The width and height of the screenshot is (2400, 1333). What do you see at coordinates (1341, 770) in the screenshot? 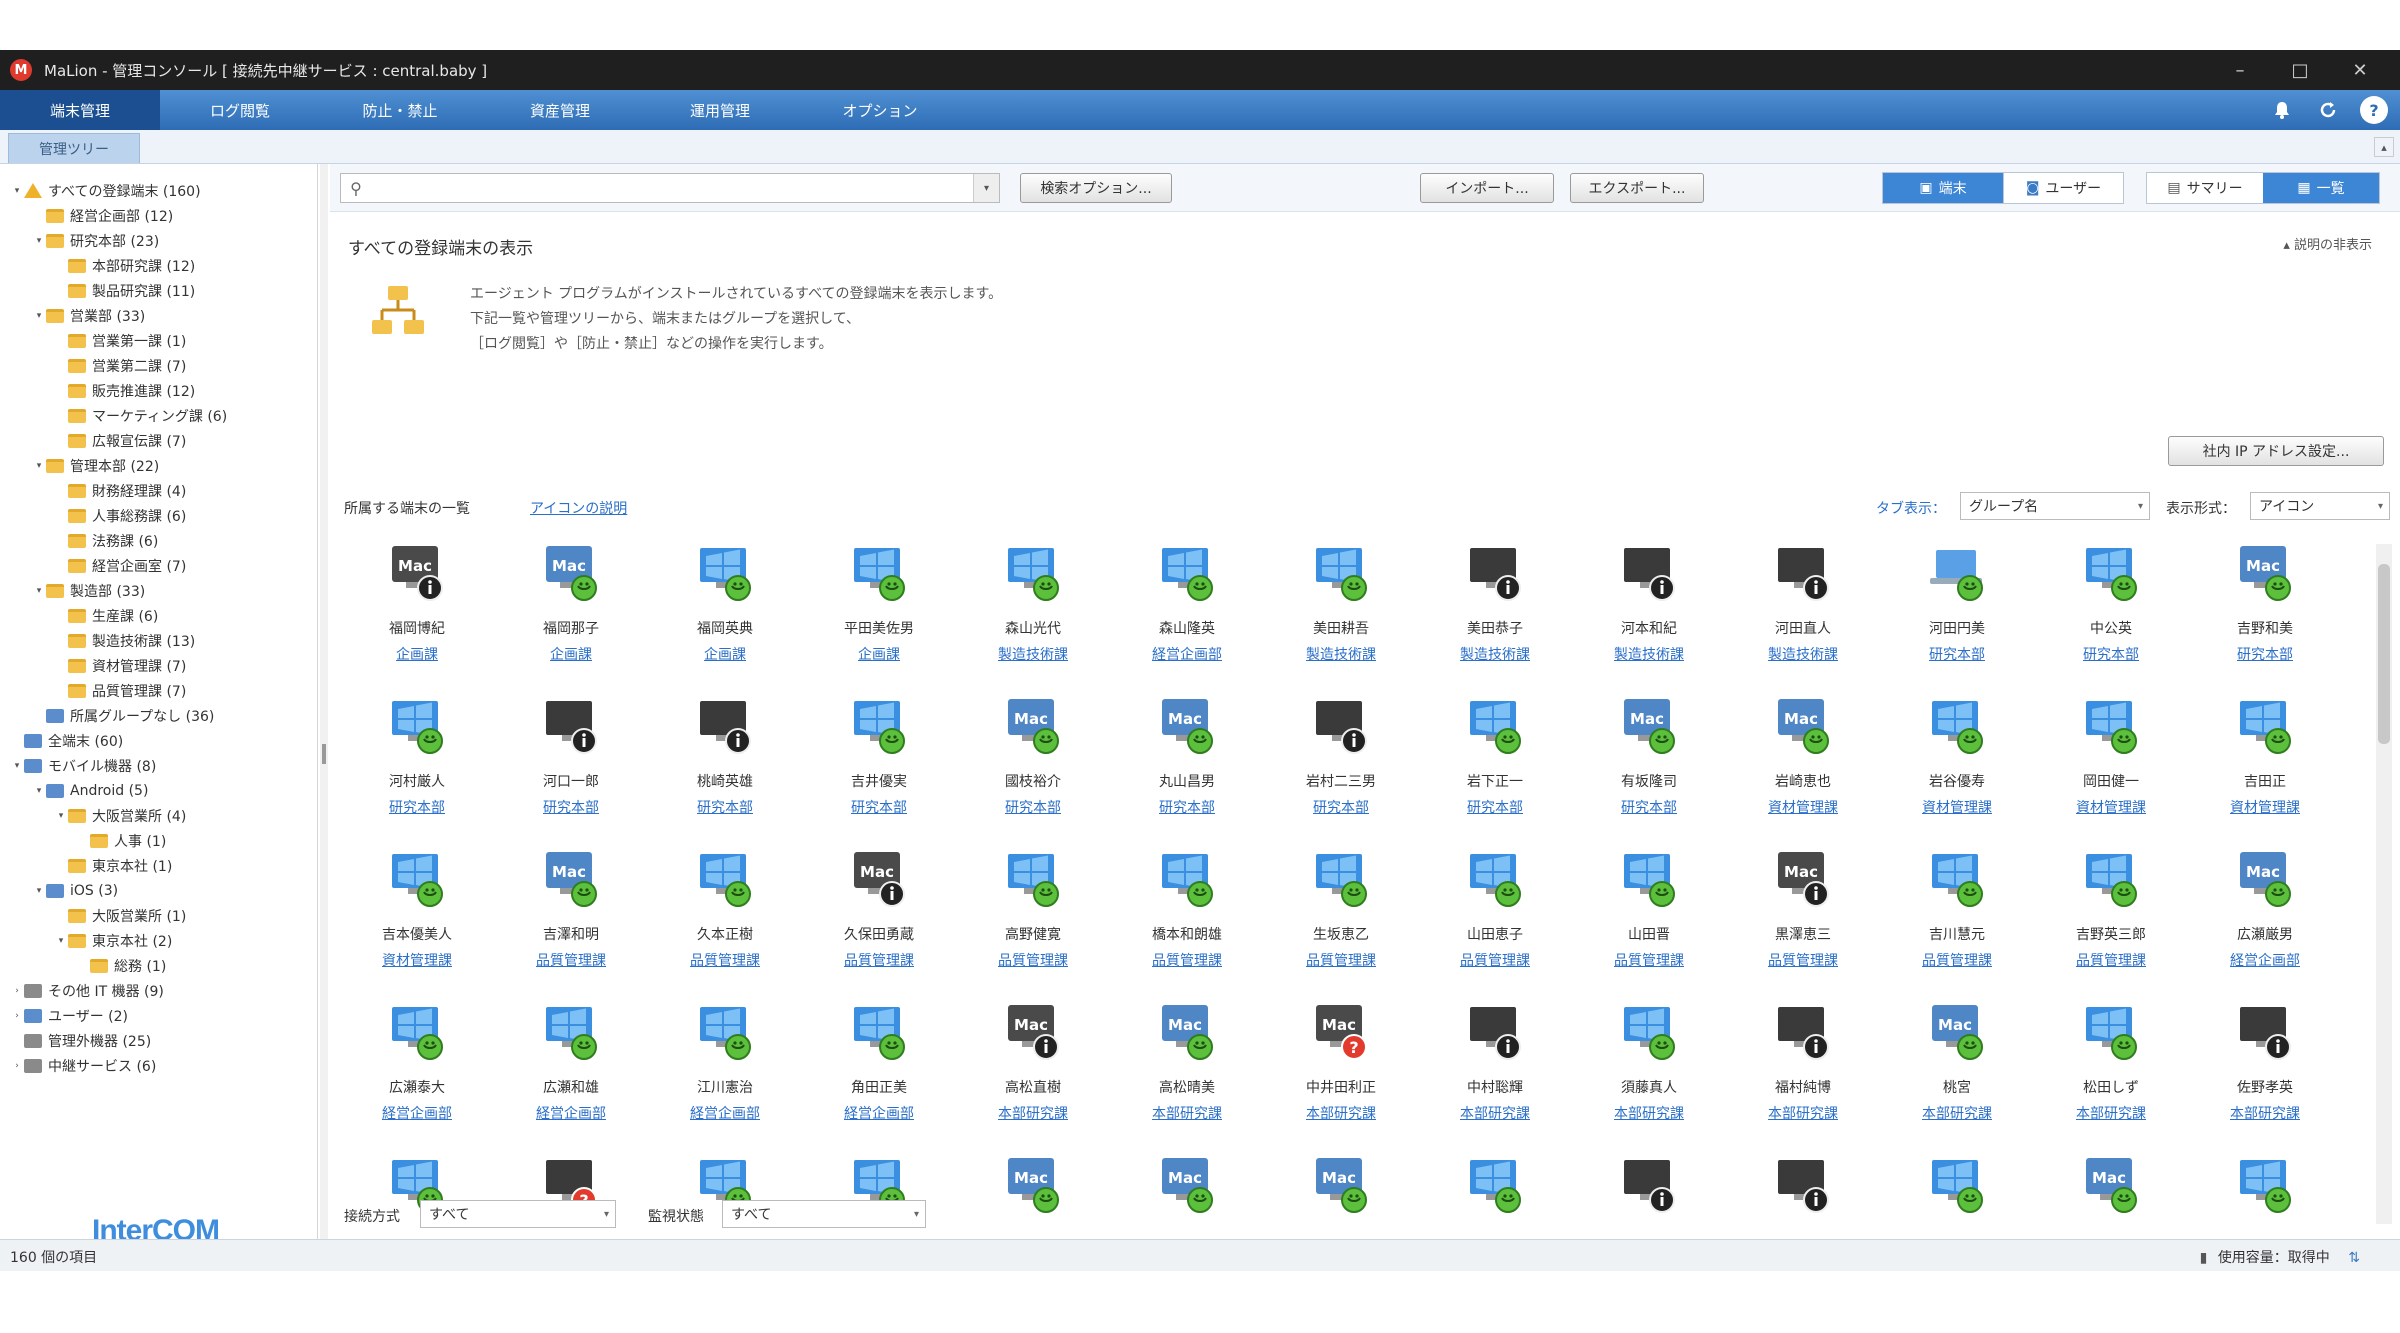
I see `terminal-item: 岩村二三男 研究本部` at bounding box center [1341, 770].